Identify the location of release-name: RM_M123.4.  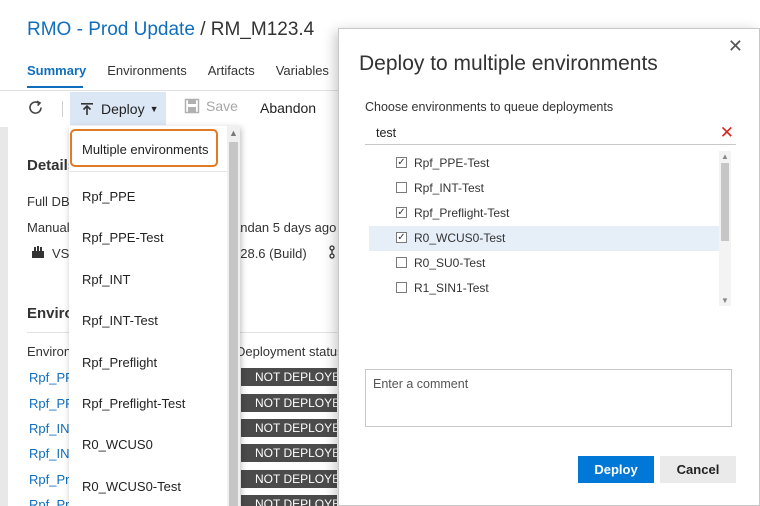
(262, 29).